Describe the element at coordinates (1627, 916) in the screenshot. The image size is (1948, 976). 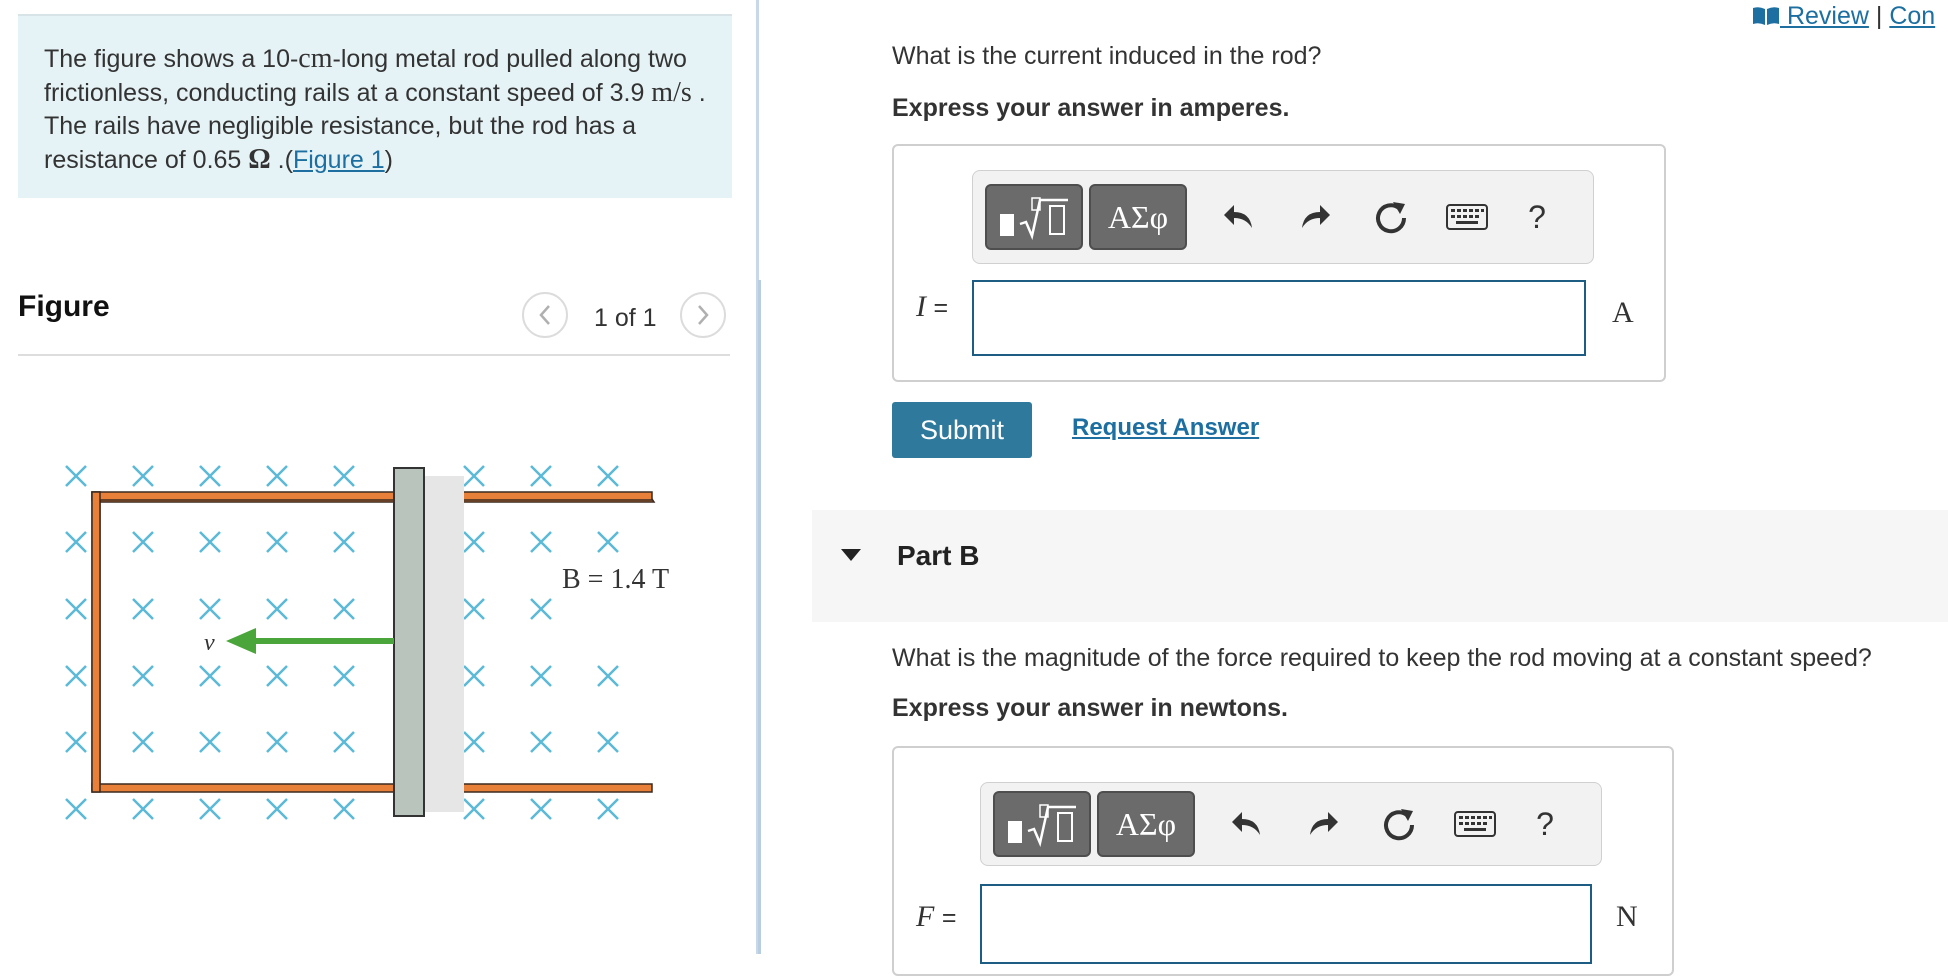
I see `part-b-unit: N` at that location.